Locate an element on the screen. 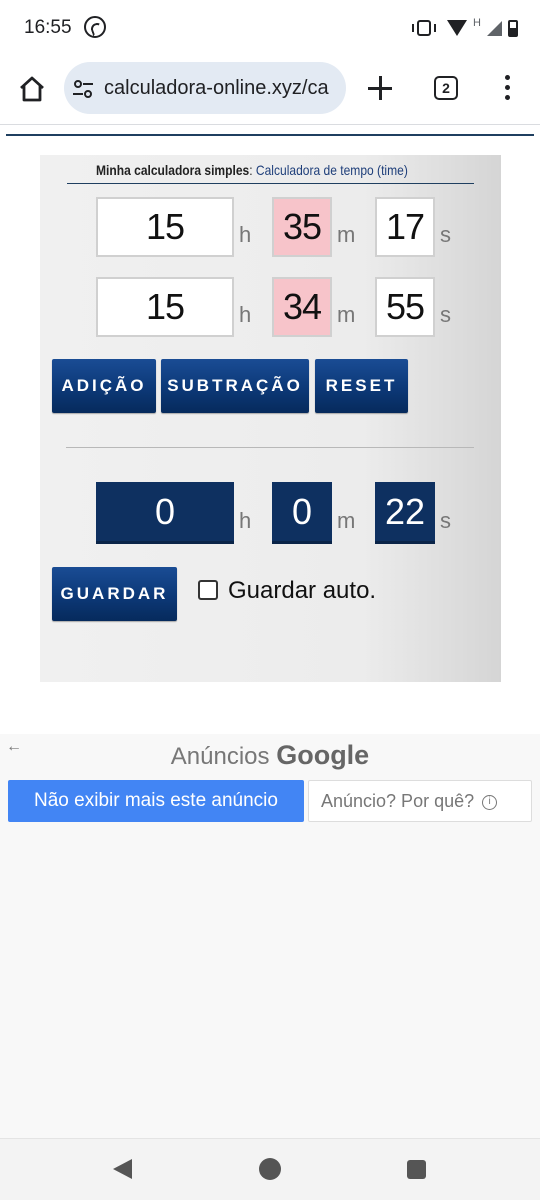  calculator-title-main: Minha calculadora simples is located at coordinates (173, 170).